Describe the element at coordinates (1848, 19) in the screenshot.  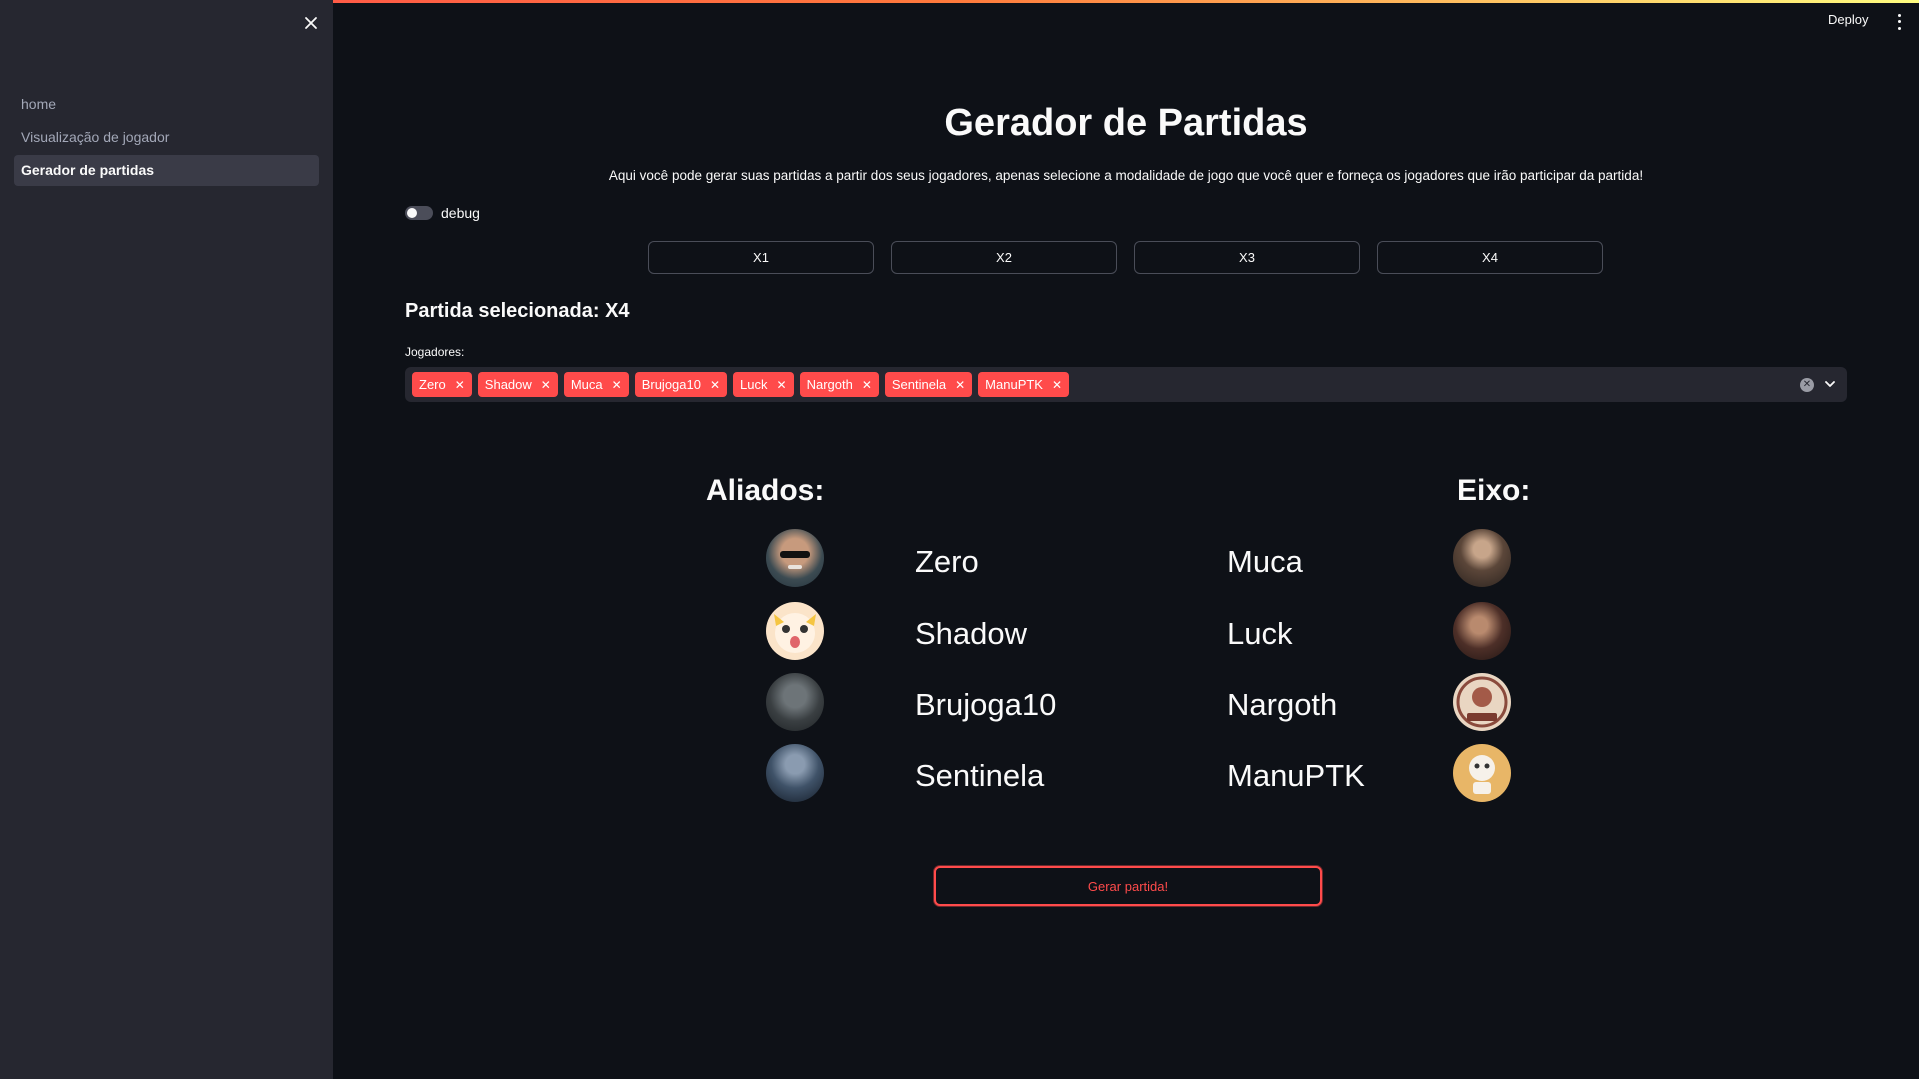
I see `deploy-button: Deploy` at that location.